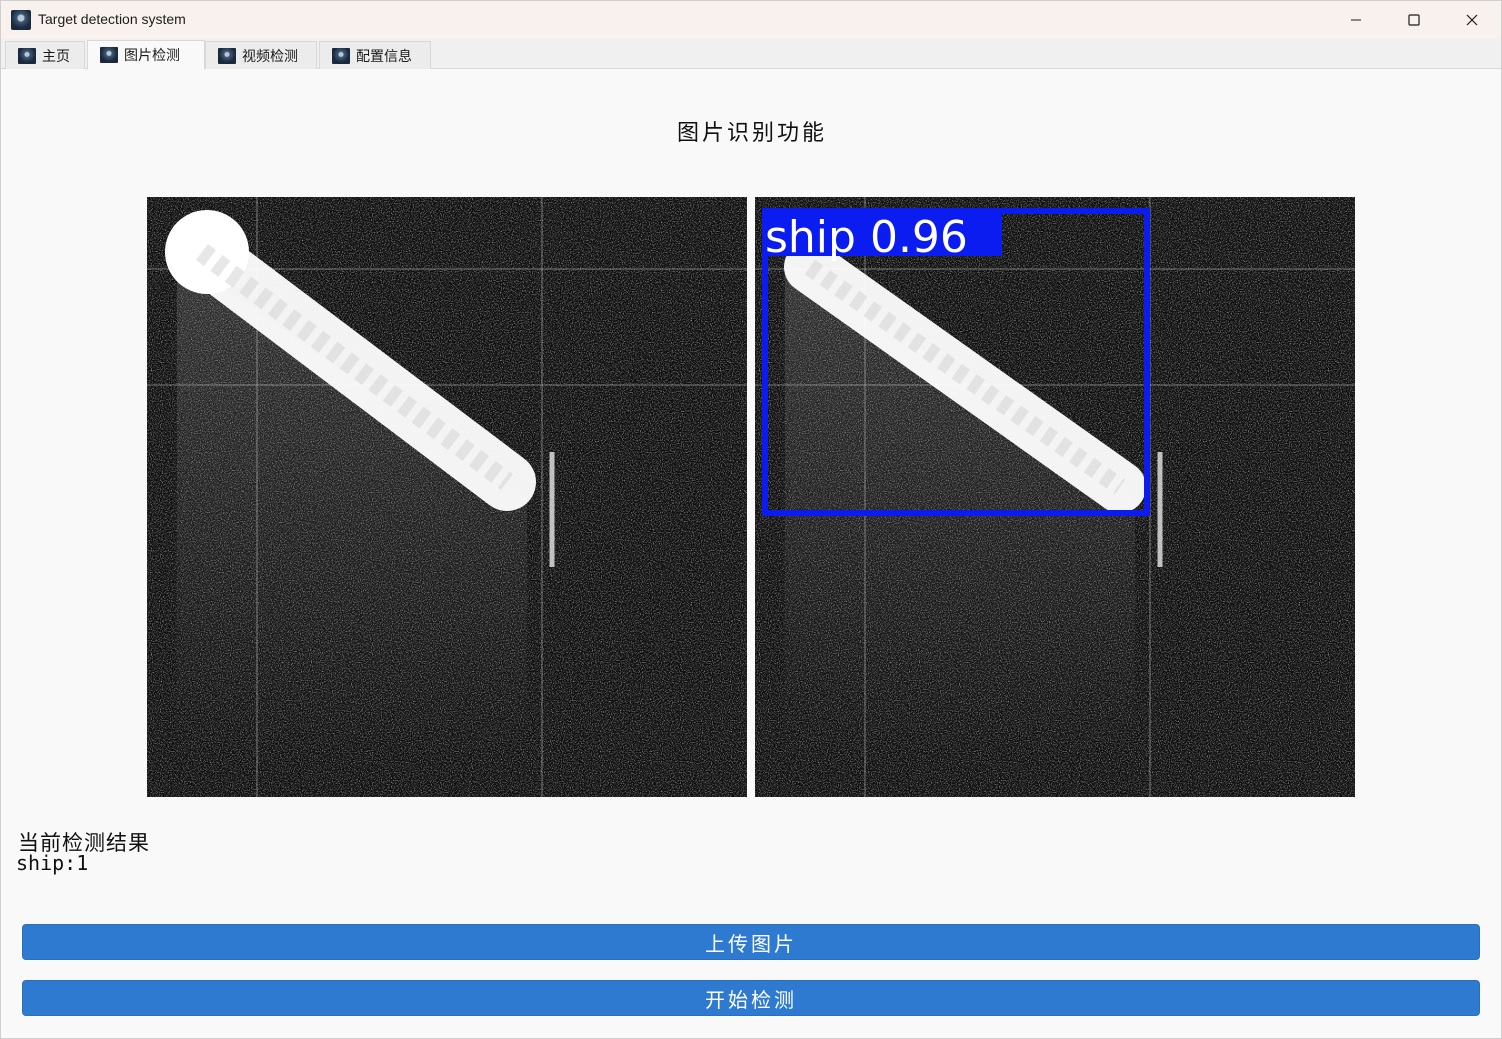  I want to click on tab-video-detection: 视频检测, so click(261, 55).